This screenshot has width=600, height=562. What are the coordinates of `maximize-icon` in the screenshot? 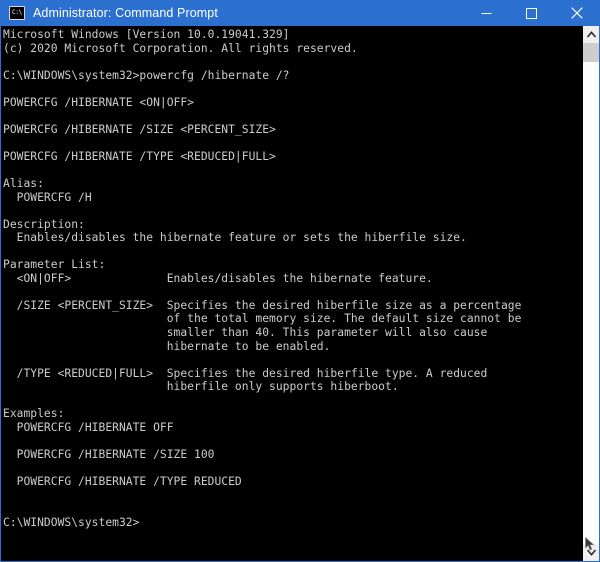 It's located at (531, 13).